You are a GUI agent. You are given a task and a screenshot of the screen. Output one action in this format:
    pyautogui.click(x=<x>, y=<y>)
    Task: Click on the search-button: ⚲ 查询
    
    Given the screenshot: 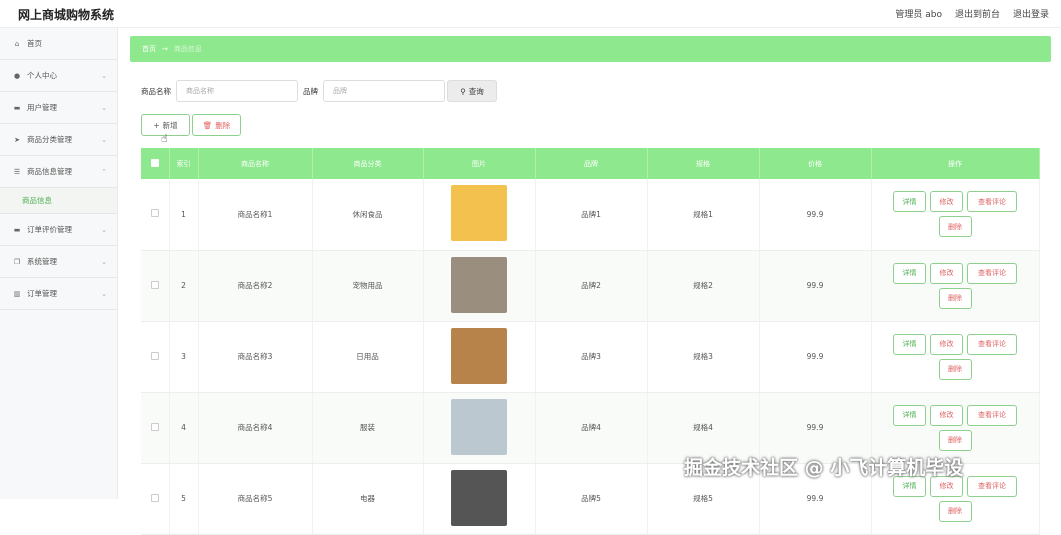 What is the action you would take?
    pyautogui.click(x=472, y=91)
    